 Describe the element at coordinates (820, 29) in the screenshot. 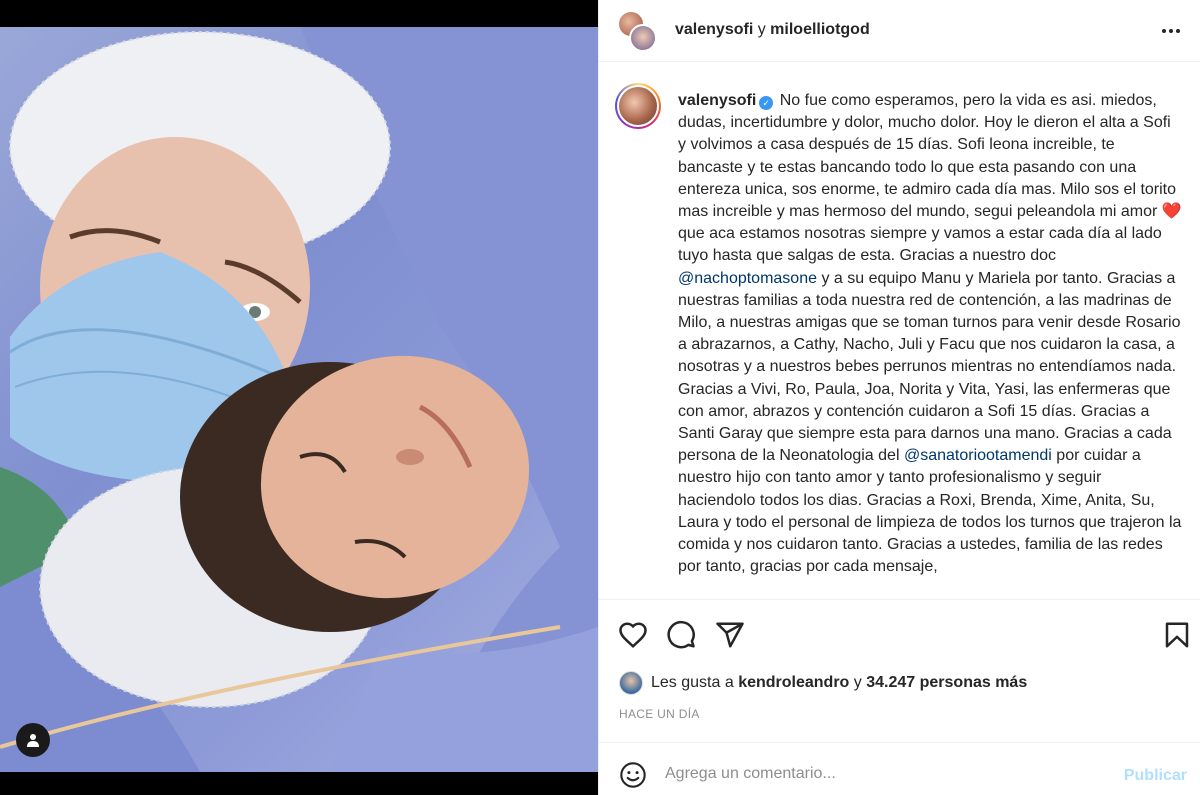

I see `username-link: miloelliotgod` at that location.